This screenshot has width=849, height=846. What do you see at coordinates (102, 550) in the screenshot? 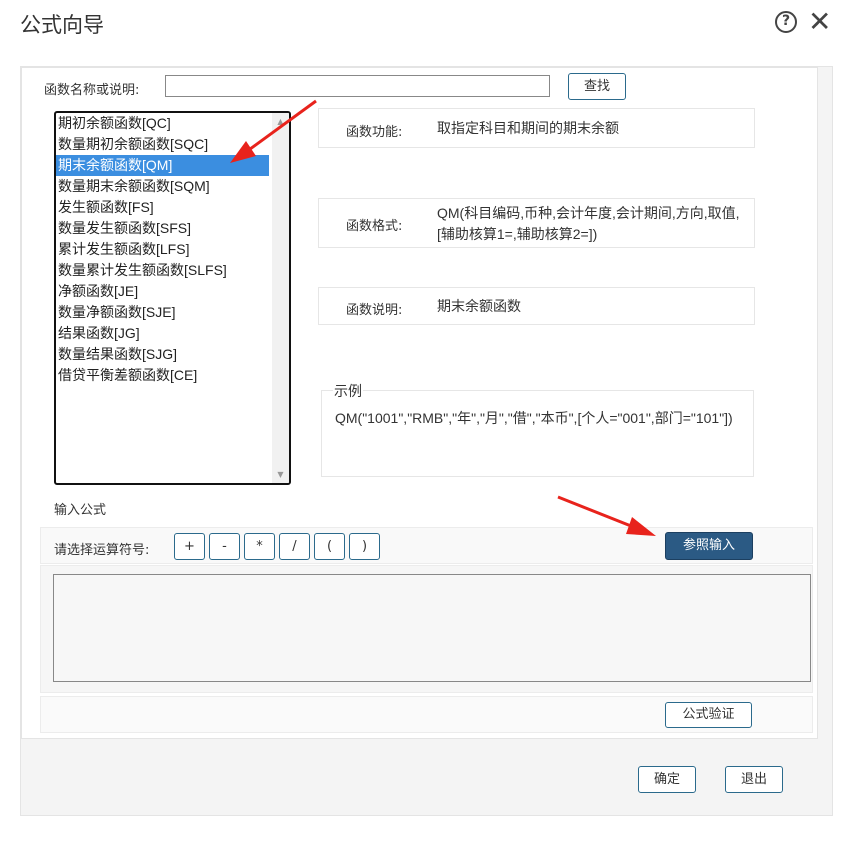
I see `operator-label: 请选择运算符号:` at bounding box center [102, 550].